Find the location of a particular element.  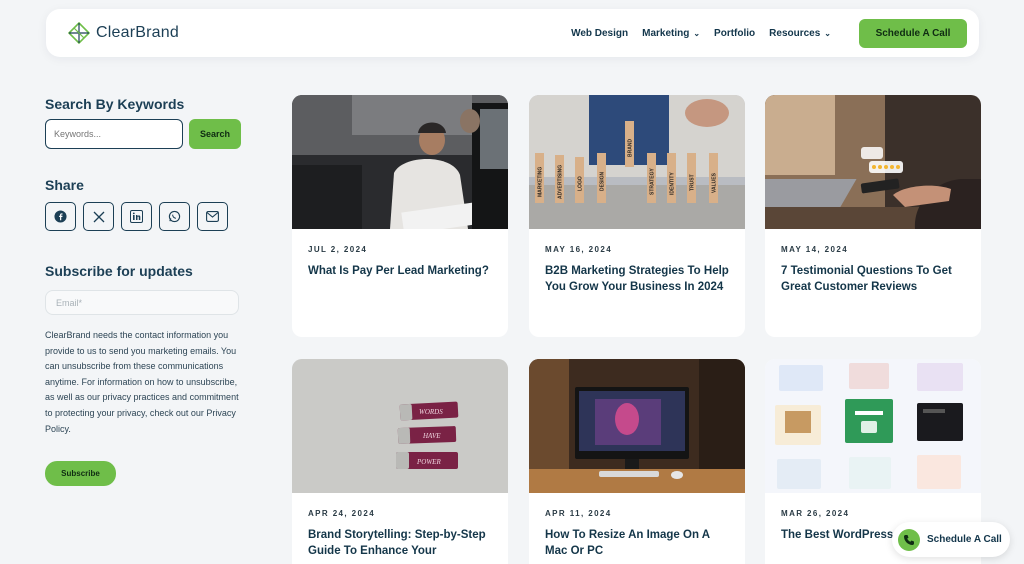

subscribe-button: Subscribe is located at coordinates (80, 474).